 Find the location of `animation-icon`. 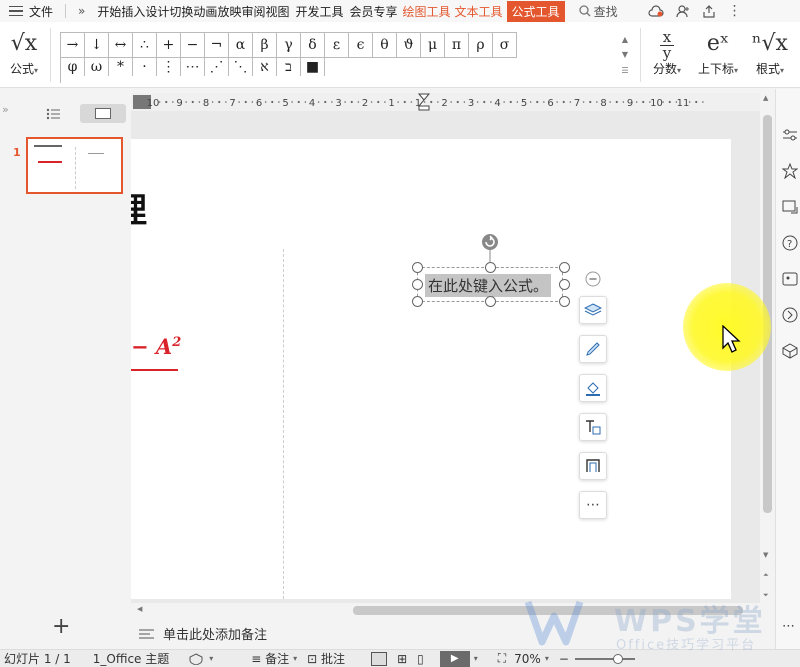

animation-icon is located at coordinates (790, 315).